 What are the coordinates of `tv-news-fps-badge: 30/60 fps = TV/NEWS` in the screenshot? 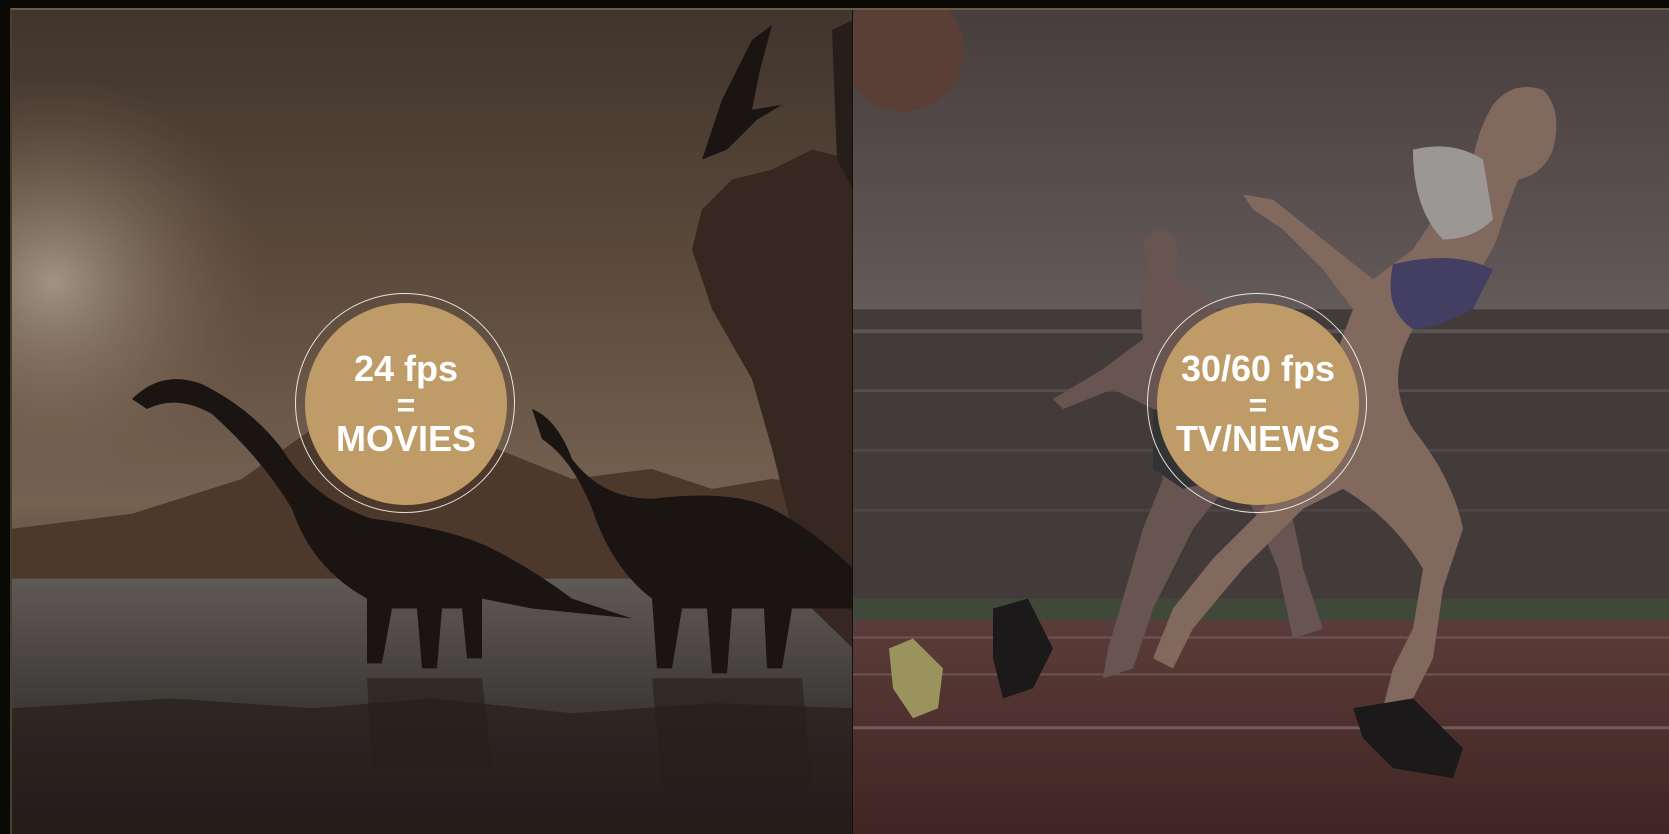 It's located at (1257, 403).